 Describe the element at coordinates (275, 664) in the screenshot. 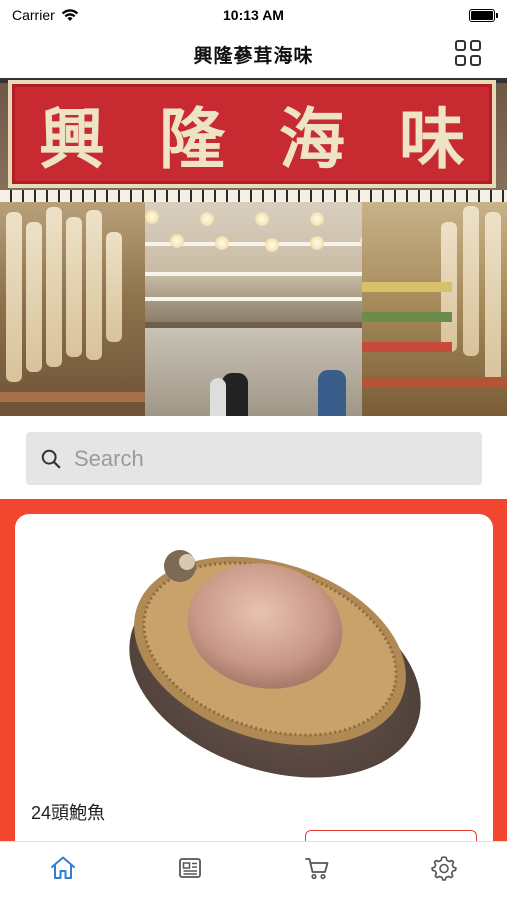

I see `abalone-image` at that location.